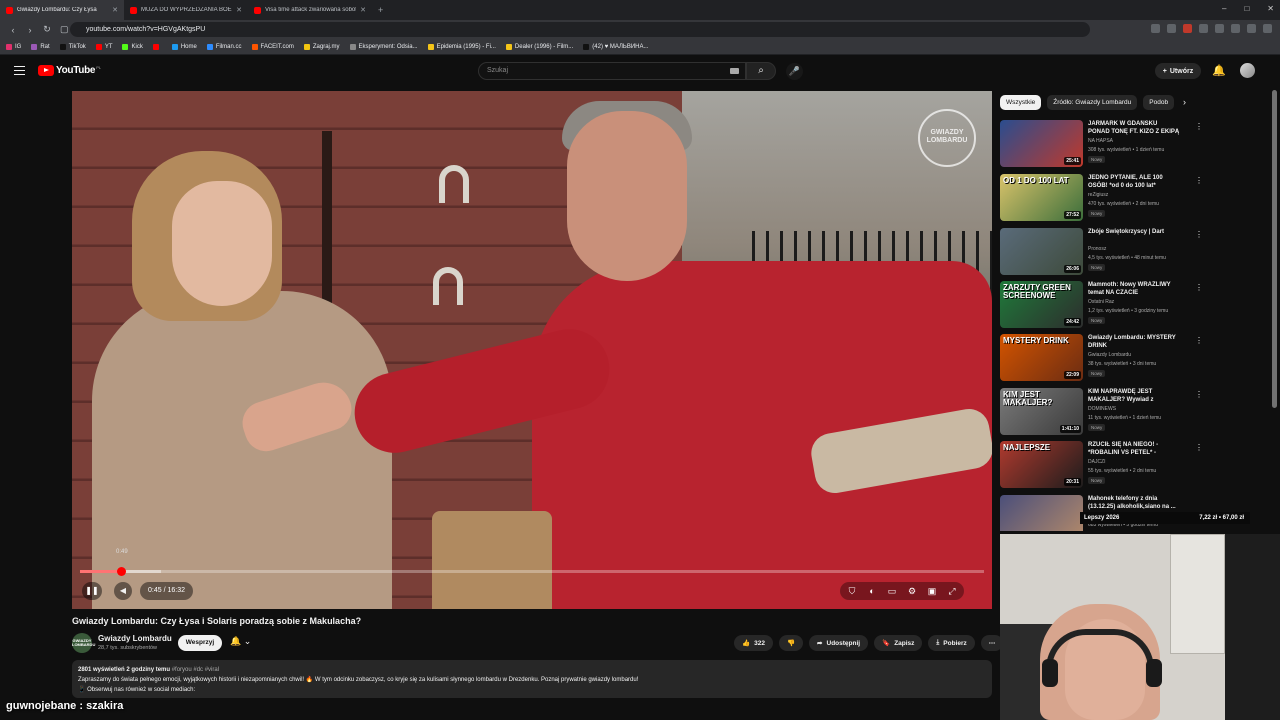 Image resolution: width=1280 pixels, height=720 pixels. What do you see at coordinates (1101, 359) in the screenshot?
I see `recommended-video: MYSTERY DRINK 22:09 Gwiazdy Lombardu` at bounding box center [1101, 359].